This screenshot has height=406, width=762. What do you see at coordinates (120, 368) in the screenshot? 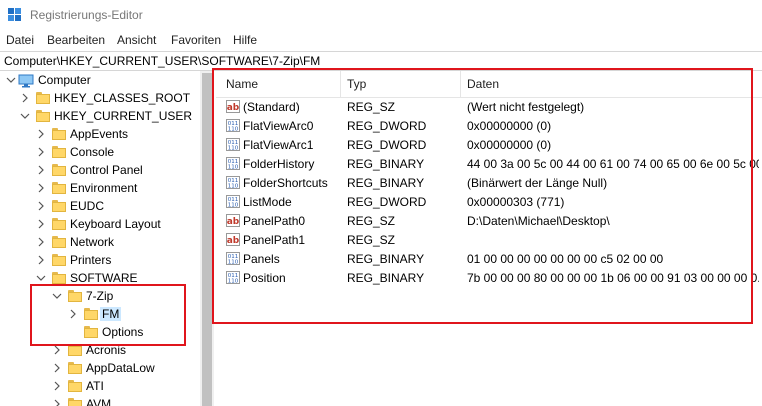
I see `tree-node-label: AppDataLow` at bounding box center [120, 368].